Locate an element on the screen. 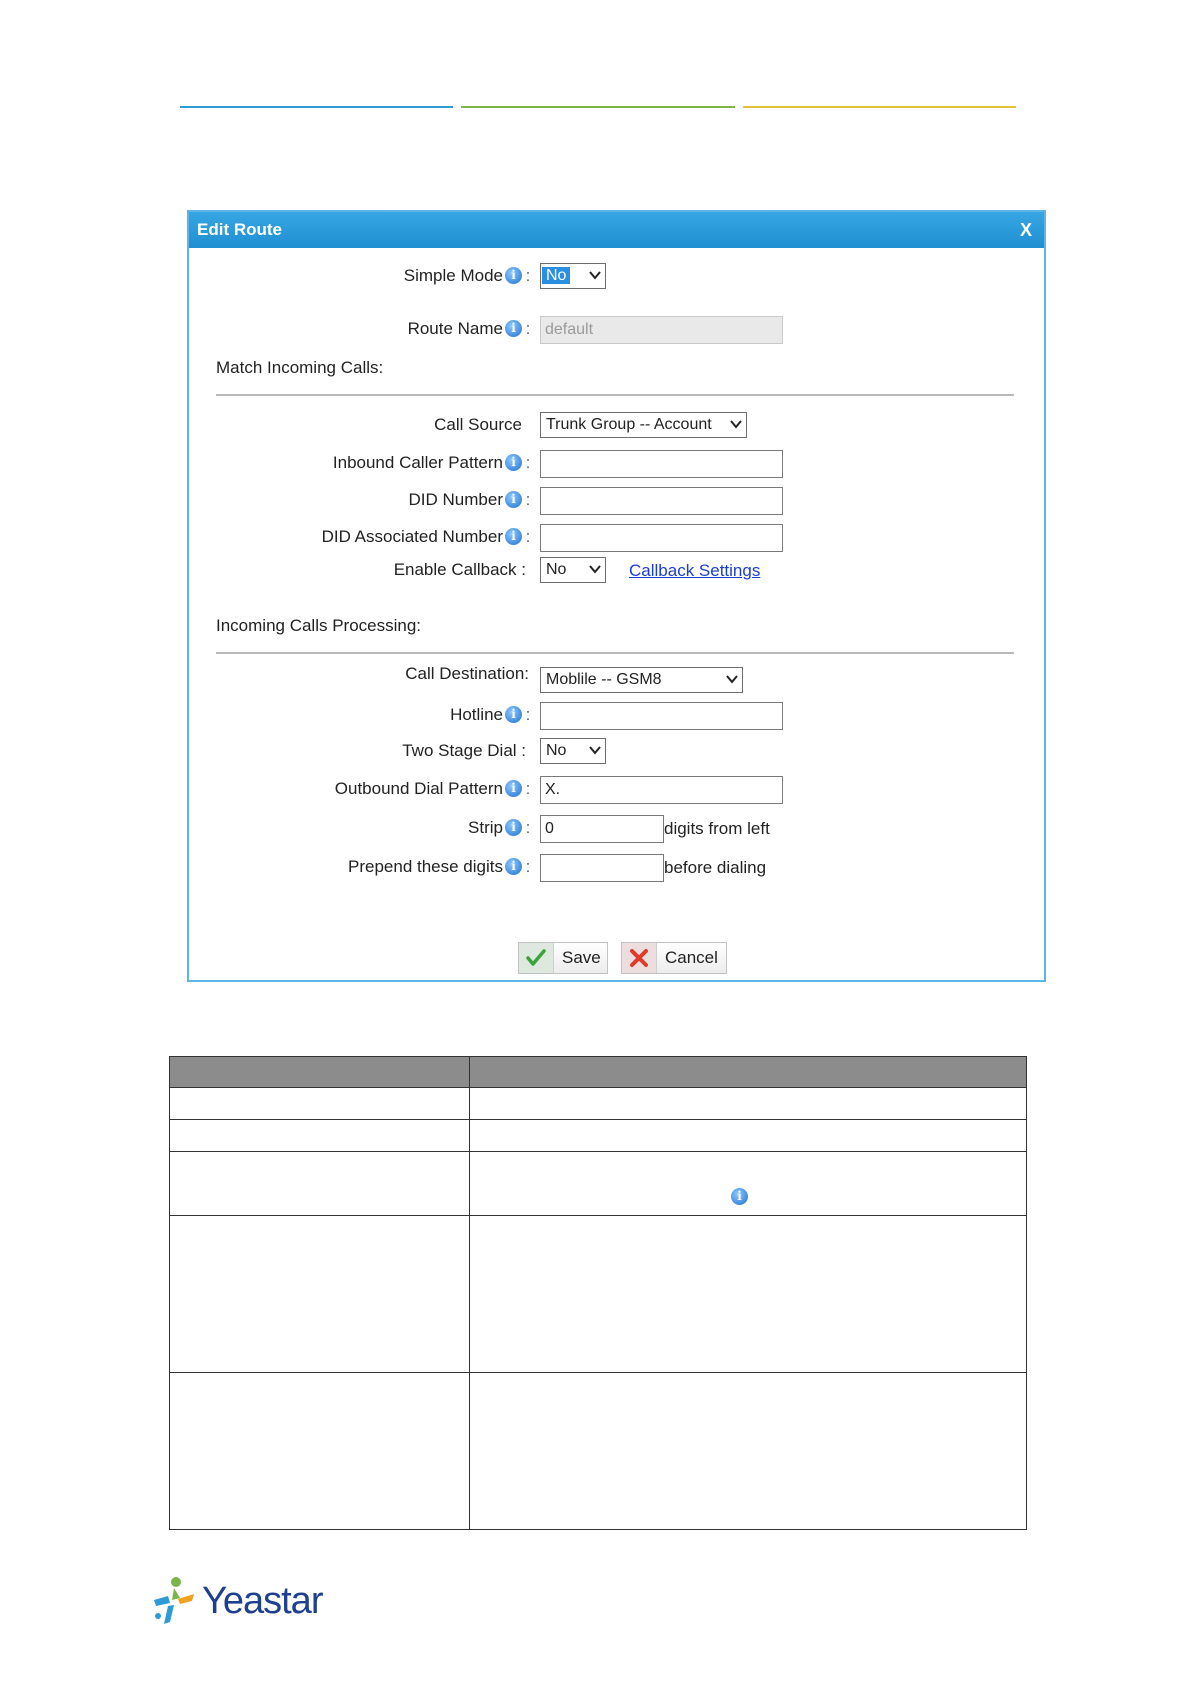 The width and height of the screenshot is (1190, 1684). hotline-row: Hotline i: is located at coordinates (616, 715).